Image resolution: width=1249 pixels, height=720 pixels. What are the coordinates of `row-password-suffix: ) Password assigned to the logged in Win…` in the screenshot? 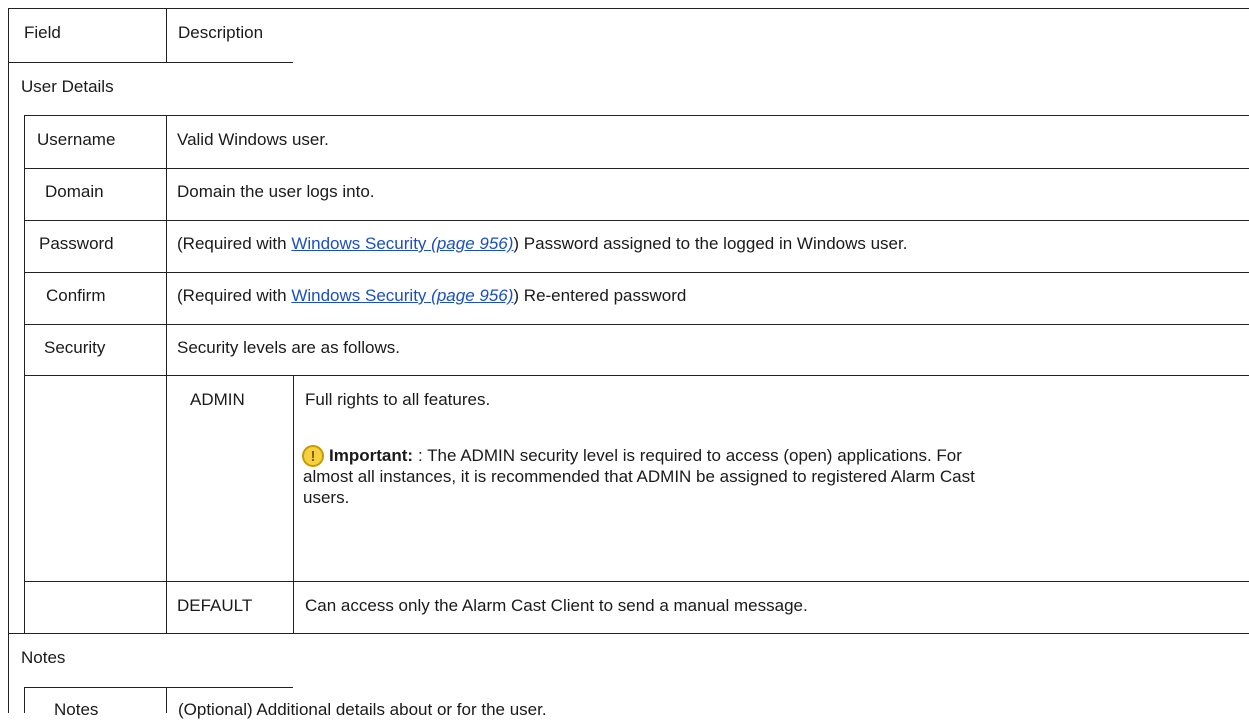 It's located at (710, 243).